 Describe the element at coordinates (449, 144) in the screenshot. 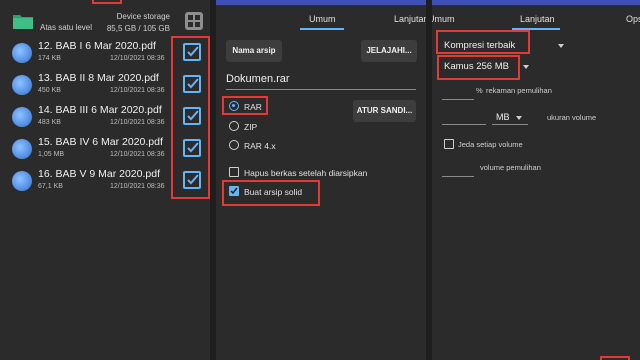

I see `pause-volume-checkbox` at that location.